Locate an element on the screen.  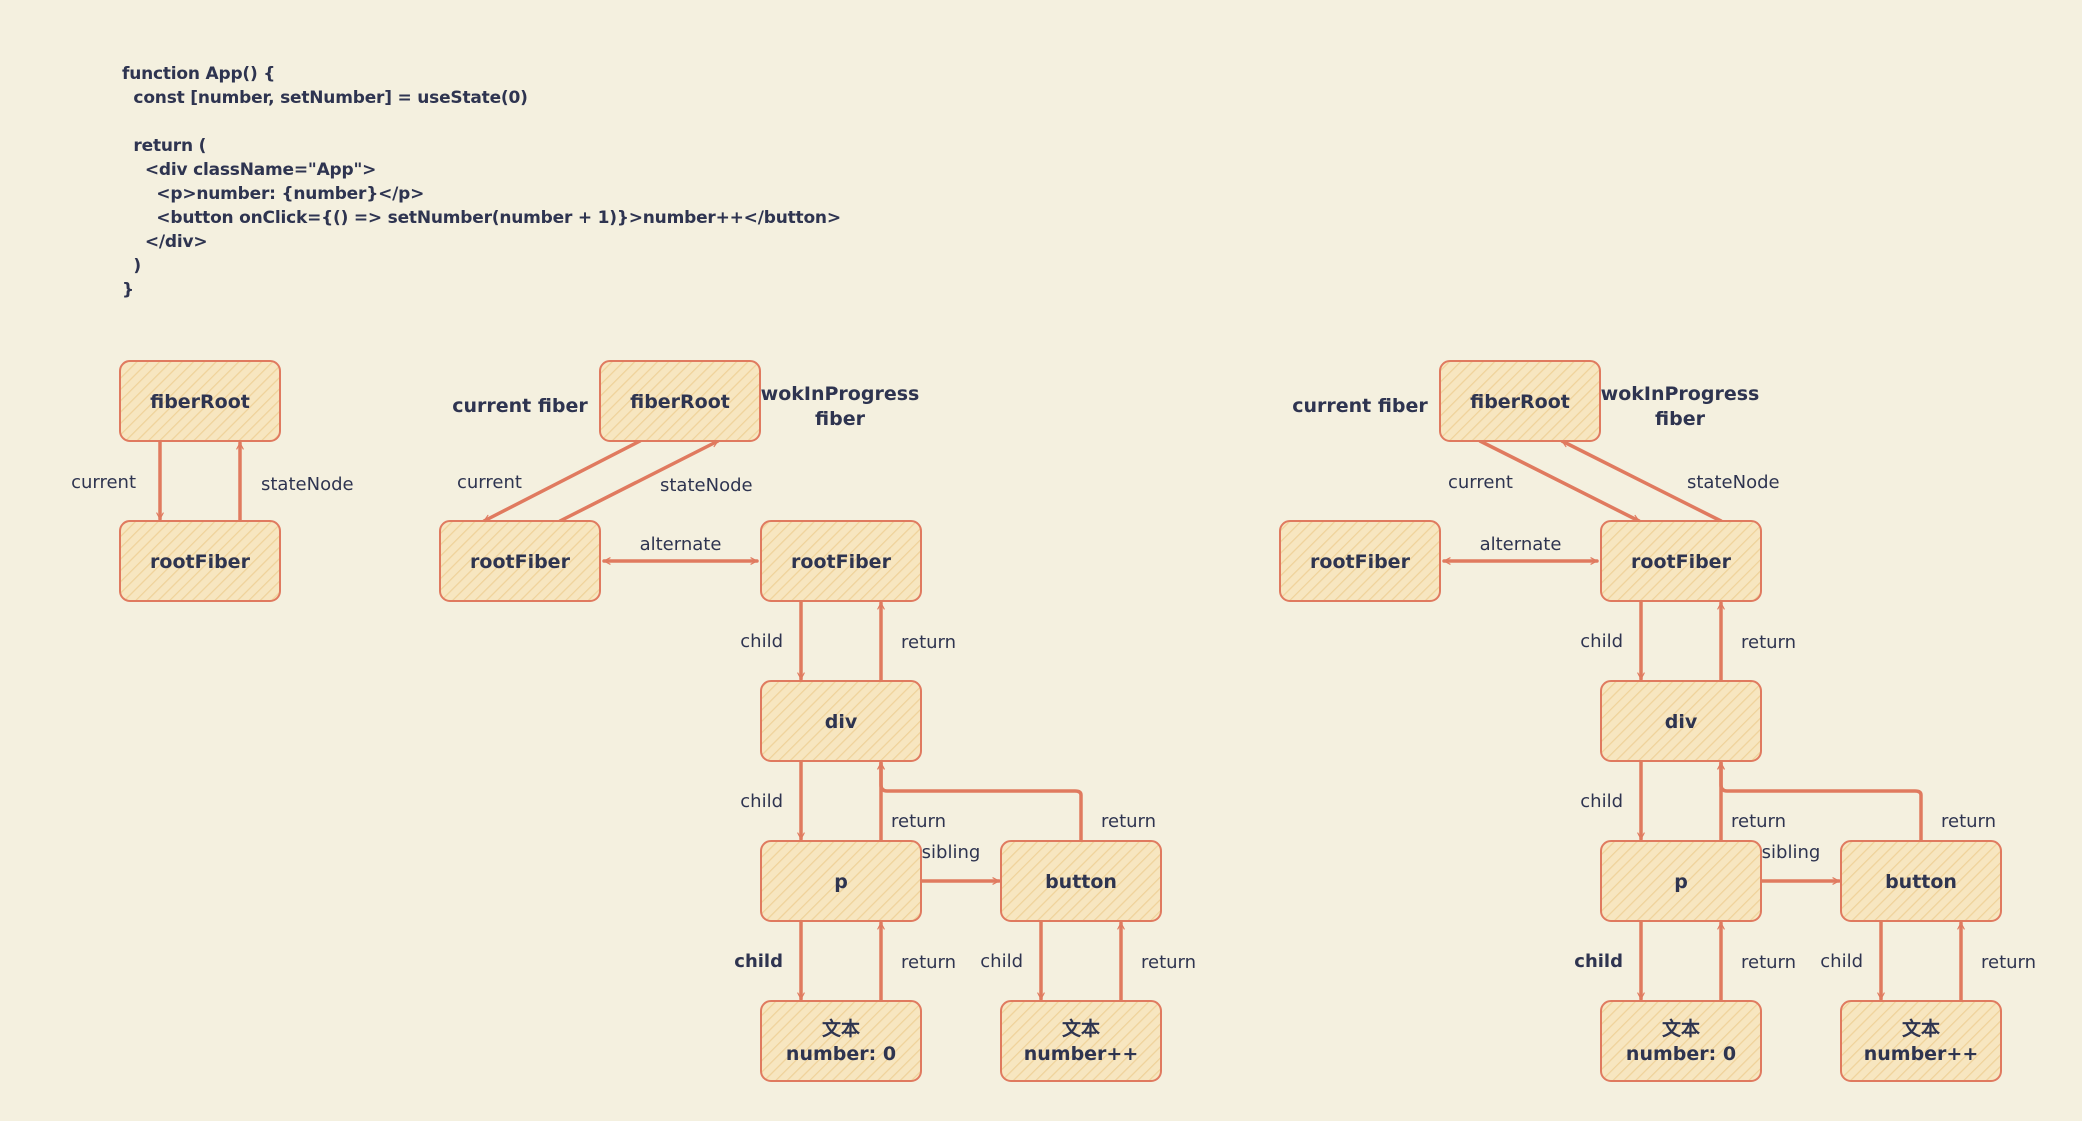
node-rootFiberOld: rootFiber is located at coordinates (1360, 561).